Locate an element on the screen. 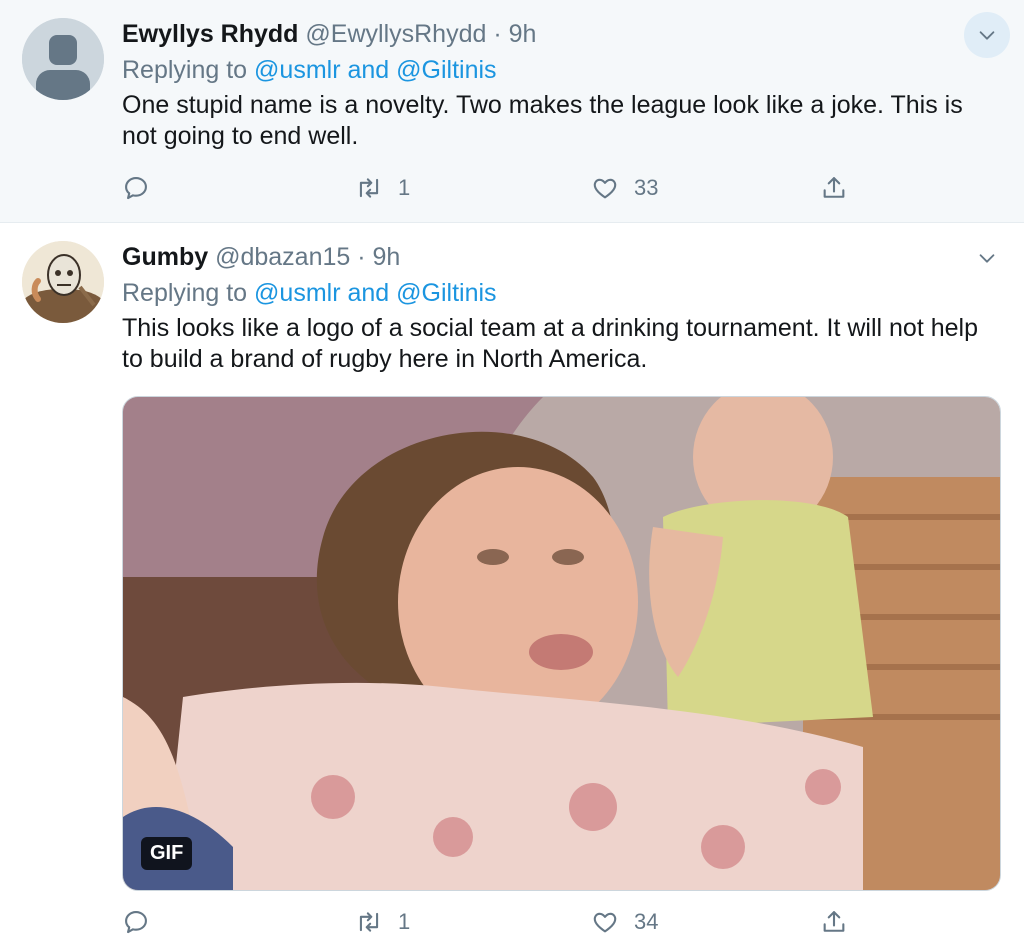  like-count: 33 is located at coordinates (646, 187).